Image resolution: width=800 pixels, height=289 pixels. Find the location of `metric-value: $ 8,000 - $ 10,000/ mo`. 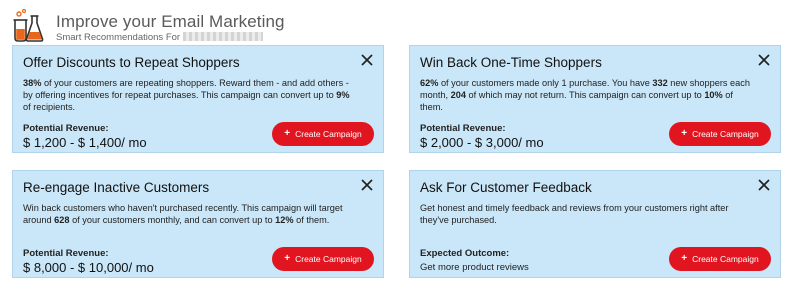

metric-value: $ 8,000 - $ 10,000/ mo is located at coordinates (88, 267).